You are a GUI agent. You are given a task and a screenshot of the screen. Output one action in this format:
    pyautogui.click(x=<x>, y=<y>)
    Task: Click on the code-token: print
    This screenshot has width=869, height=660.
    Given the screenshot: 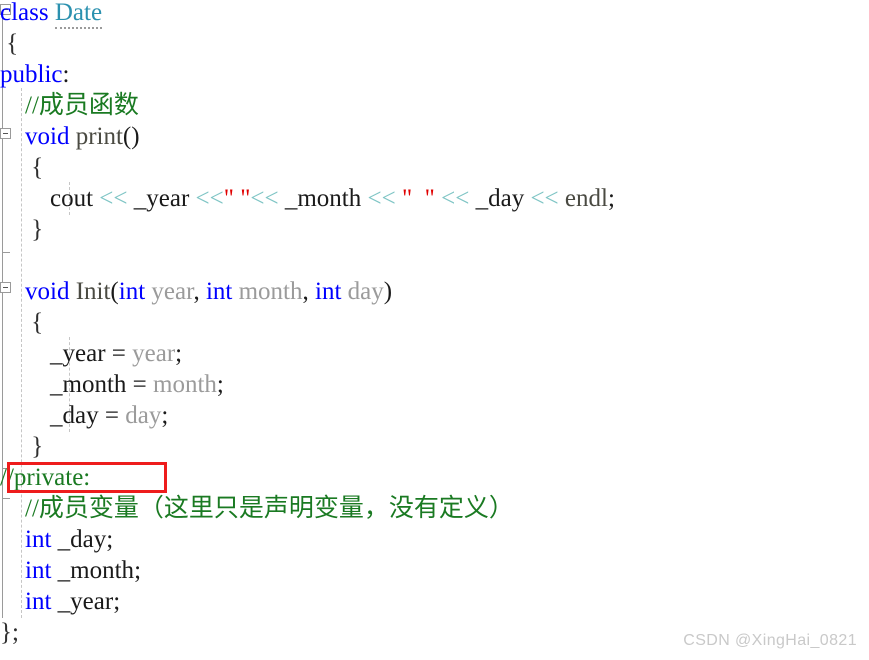 What is the action you would take?
    pyautogui.click(x=99, y=136)
    